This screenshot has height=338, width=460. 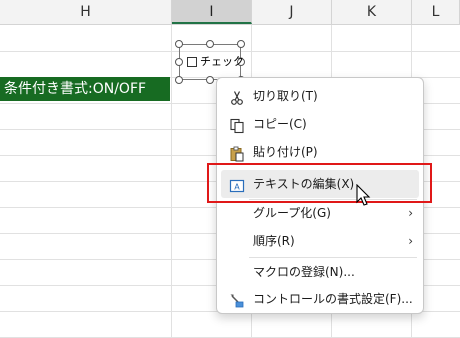 What do you see at coordinates (280, 124) in the screenshot?
I see `menu-item-label: コピー(C)` at bounding box center [280, 124].